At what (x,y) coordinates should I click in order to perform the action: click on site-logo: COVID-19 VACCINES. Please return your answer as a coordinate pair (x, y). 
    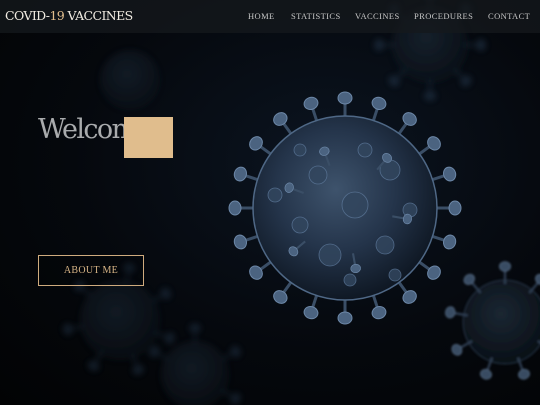
    Looking at the image, I should click on (69, 15).